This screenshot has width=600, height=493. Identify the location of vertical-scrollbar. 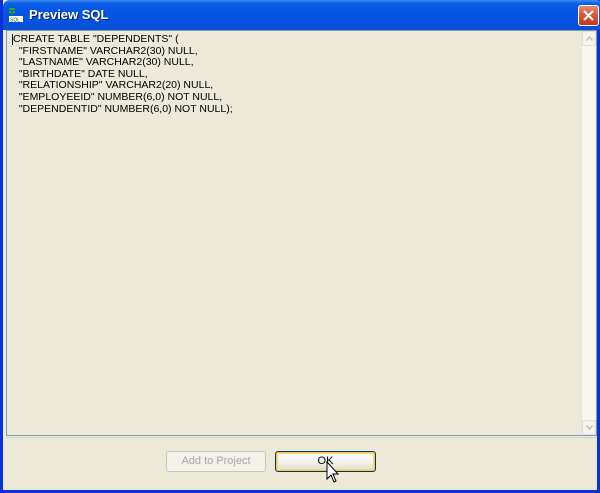
(588, 233).